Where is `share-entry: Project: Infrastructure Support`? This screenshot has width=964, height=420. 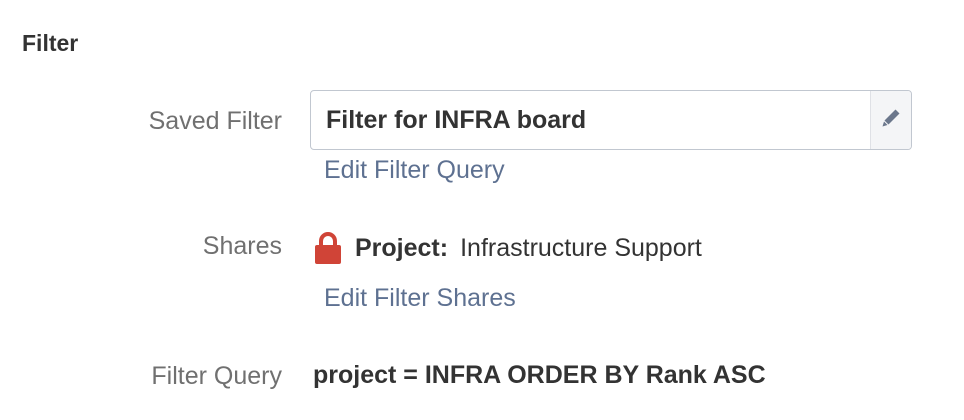 share-entry: Project: Infrastructure Support is located at coordinates (507, 248).